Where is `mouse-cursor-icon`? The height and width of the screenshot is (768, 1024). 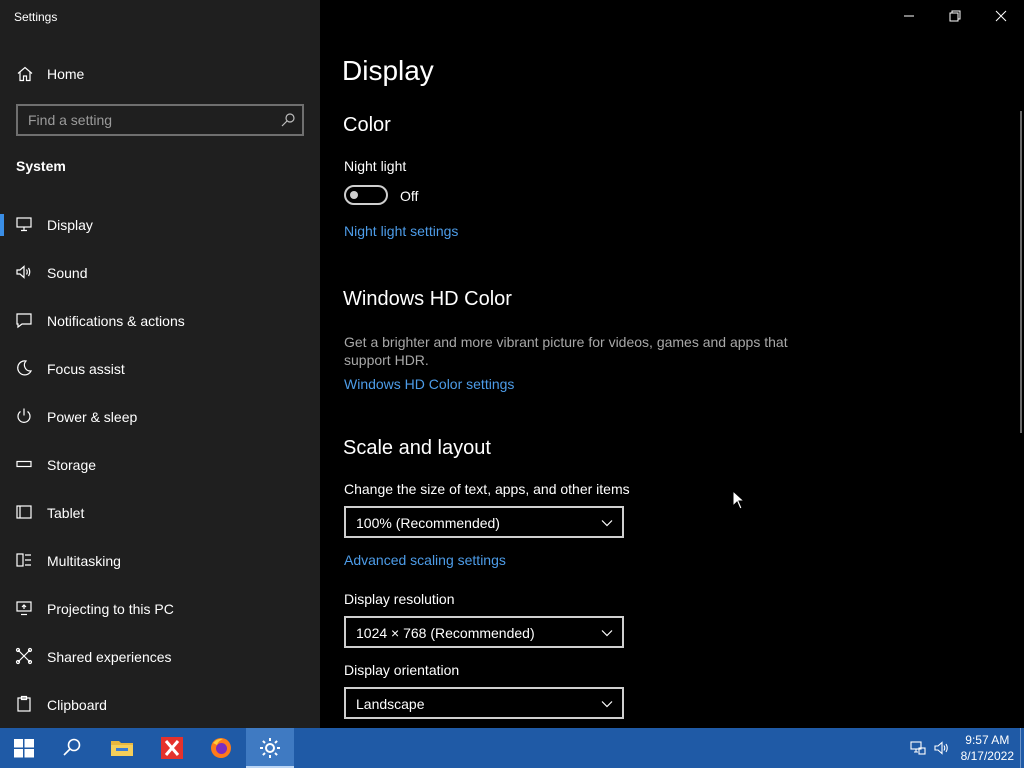
mouse-cursor-icon is located at coordinates (739, 500).